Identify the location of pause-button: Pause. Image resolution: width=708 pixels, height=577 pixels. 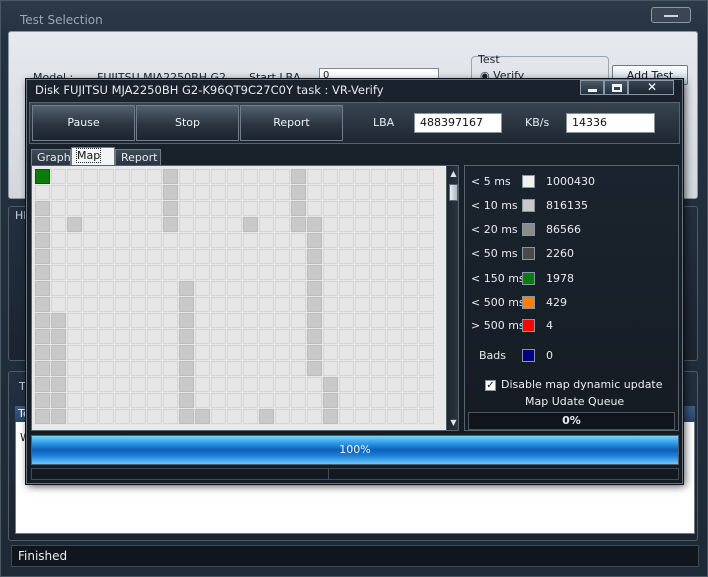
(83, 123).